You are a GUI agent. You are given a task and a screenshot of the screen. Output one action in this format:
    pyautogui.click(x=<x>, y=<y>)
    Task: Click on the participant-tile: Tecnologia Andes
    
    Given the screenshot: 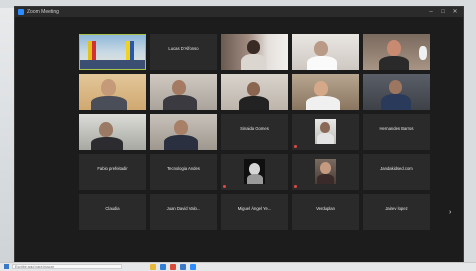 What is the action you would take?
    pyautogui.click(x=183, y=172)
    